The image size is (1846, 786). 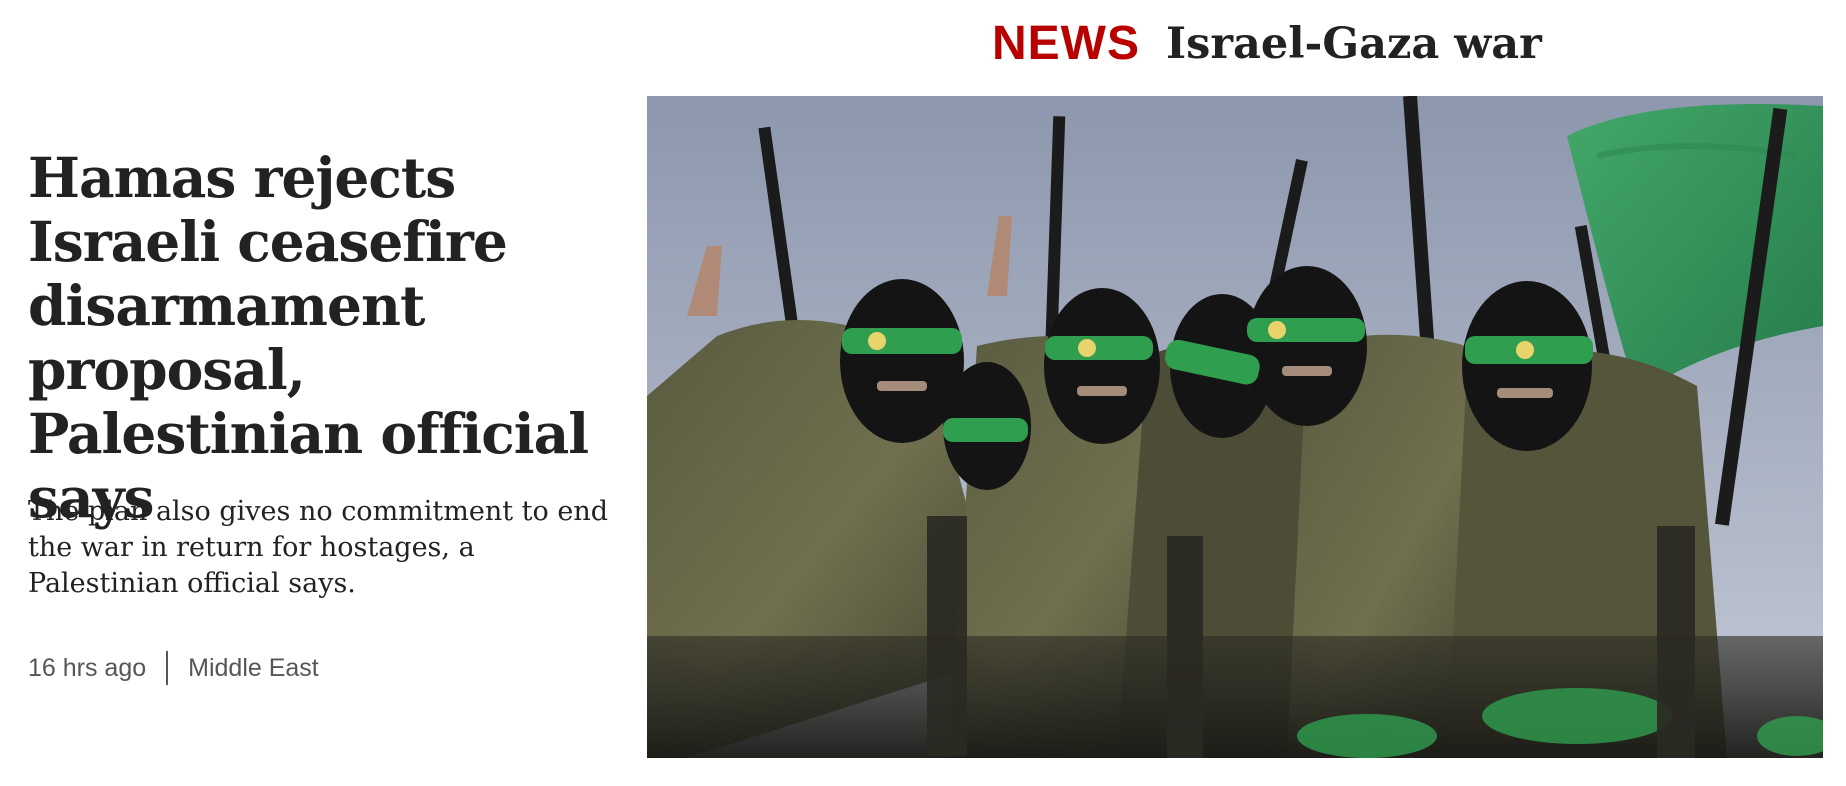 What do you see at coordinates (1354, 44) in the screenshot?
I see `topic-title-link: Israel-Gaza war` at bounding box center [1354, 44].